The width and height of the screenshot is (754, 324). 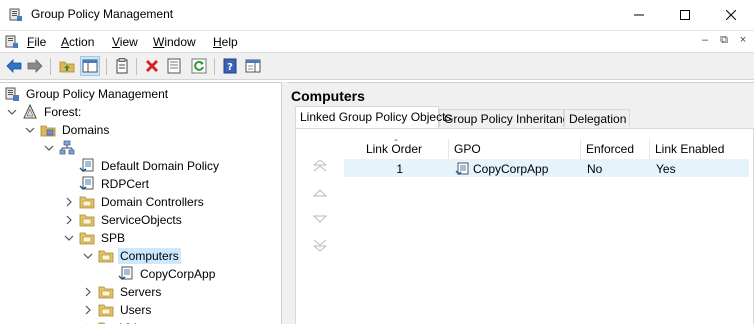 What do you see at coordinates (141, 220) in the screenshot?
I see `tree-item-label: ServiceObjects` at bounding box center [141, 220].